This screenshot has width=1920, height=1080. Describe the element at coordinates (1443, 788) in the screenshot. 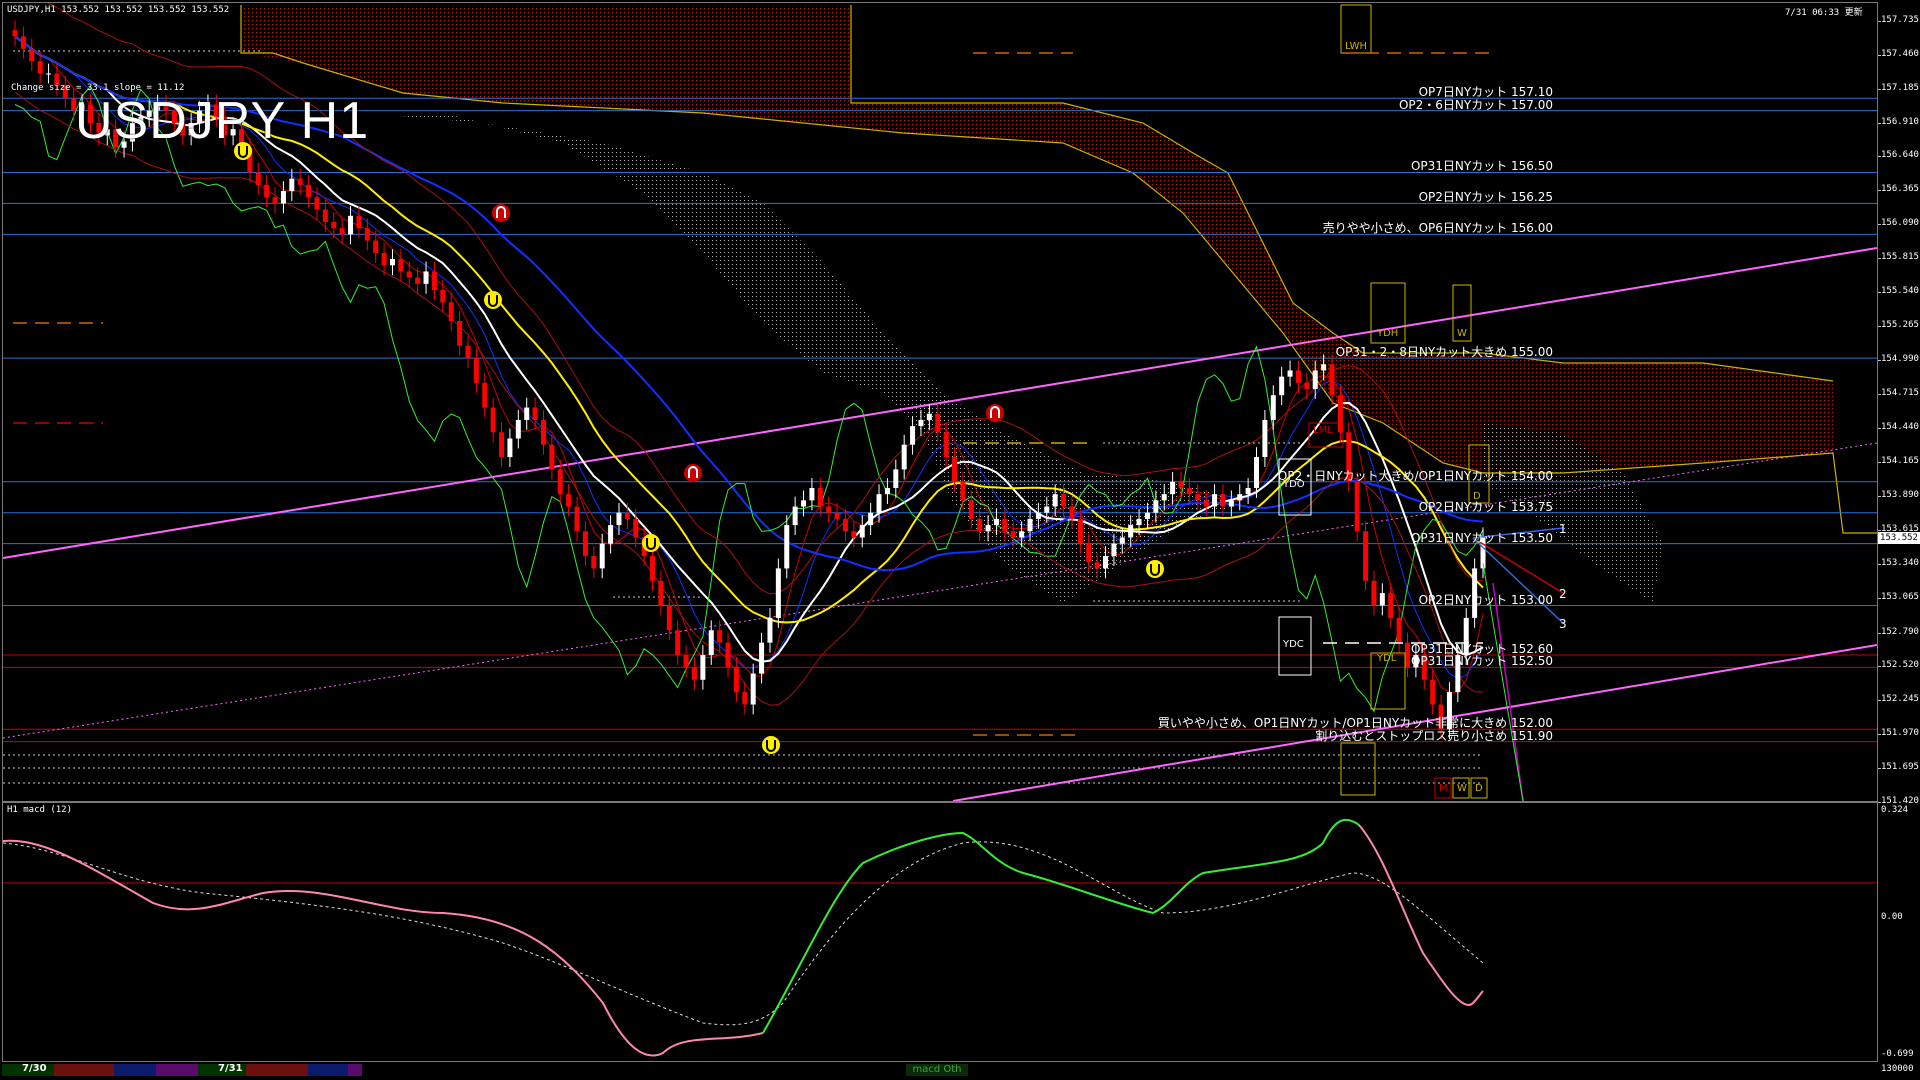

I see `box-label-m: M` at that location.